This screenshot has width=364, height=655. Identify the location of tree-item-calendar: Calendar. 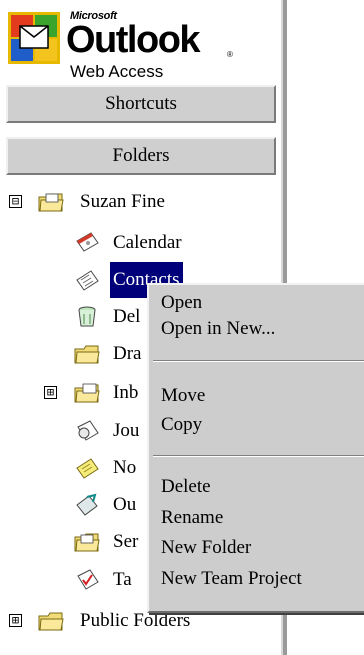
(140, 243).